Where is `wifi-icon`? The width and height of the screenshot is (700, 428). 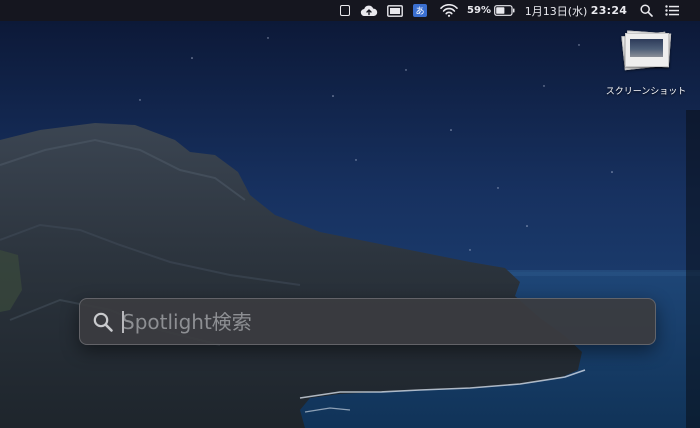 wifi-icon is located at coordinates (449, 10).